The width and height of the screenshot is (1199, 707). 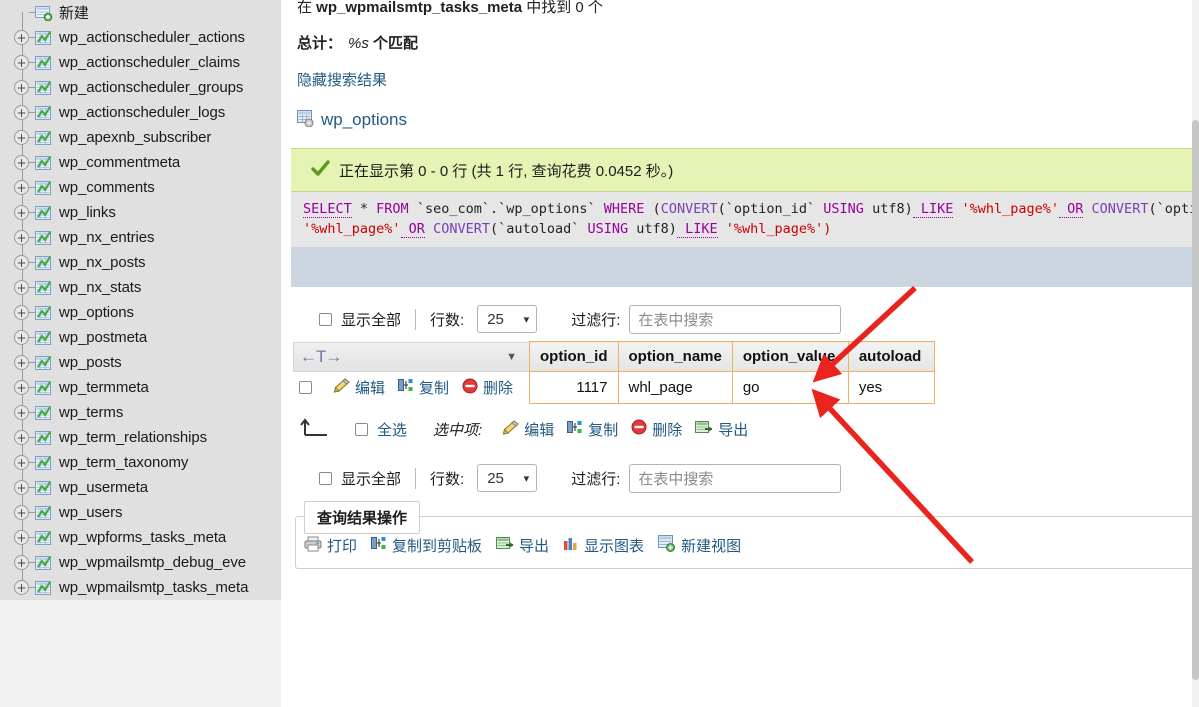 What do you see at coordinates (151, 87) in the screenshot?
I see `sidebar-item-label: wp_actionscheduler_groups` at bounding box center [151, 87].